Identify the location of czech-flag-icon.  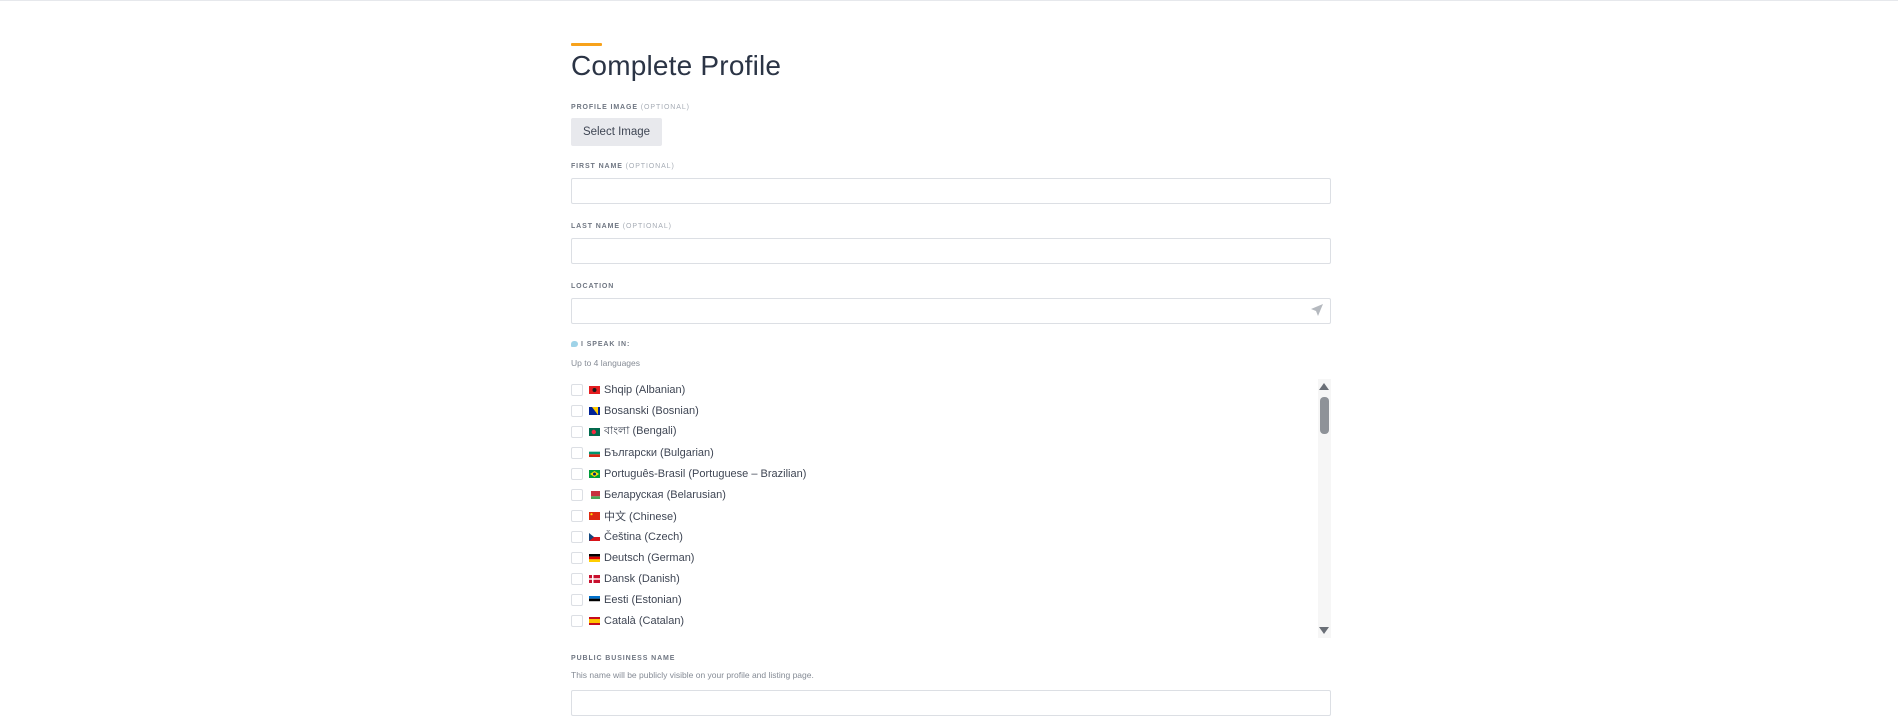
(594, 536).